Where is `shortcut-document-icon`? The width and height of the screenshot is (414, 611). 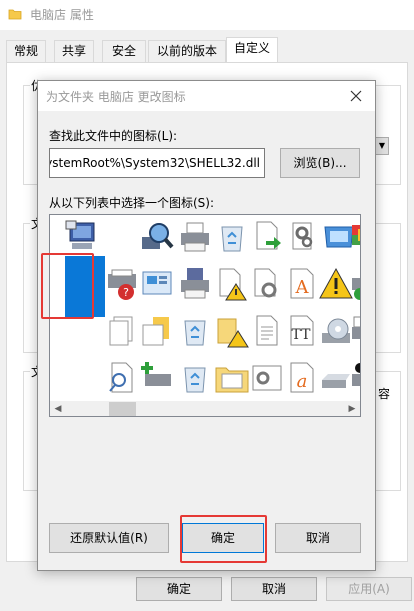
shortcut-document-icon is located at coordinates (267, 237).